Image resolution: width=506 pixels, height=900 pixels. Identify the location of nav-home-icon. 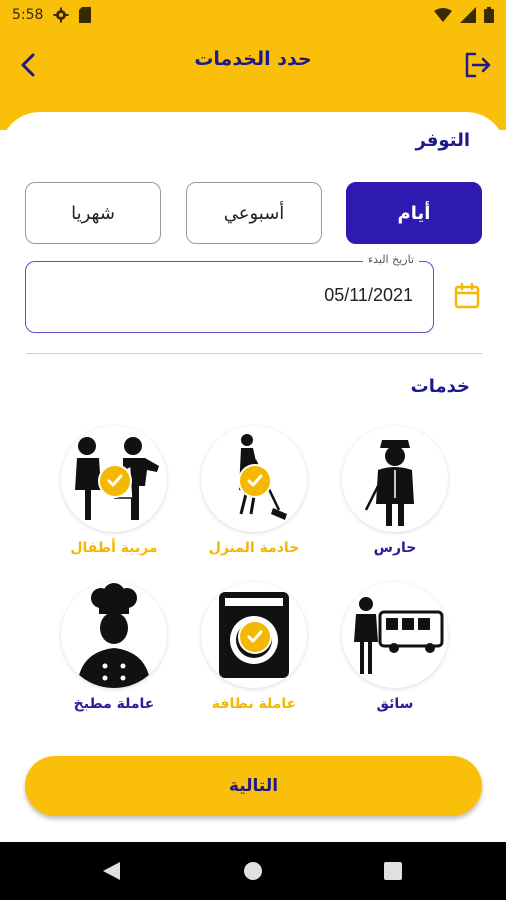
(253, 871).